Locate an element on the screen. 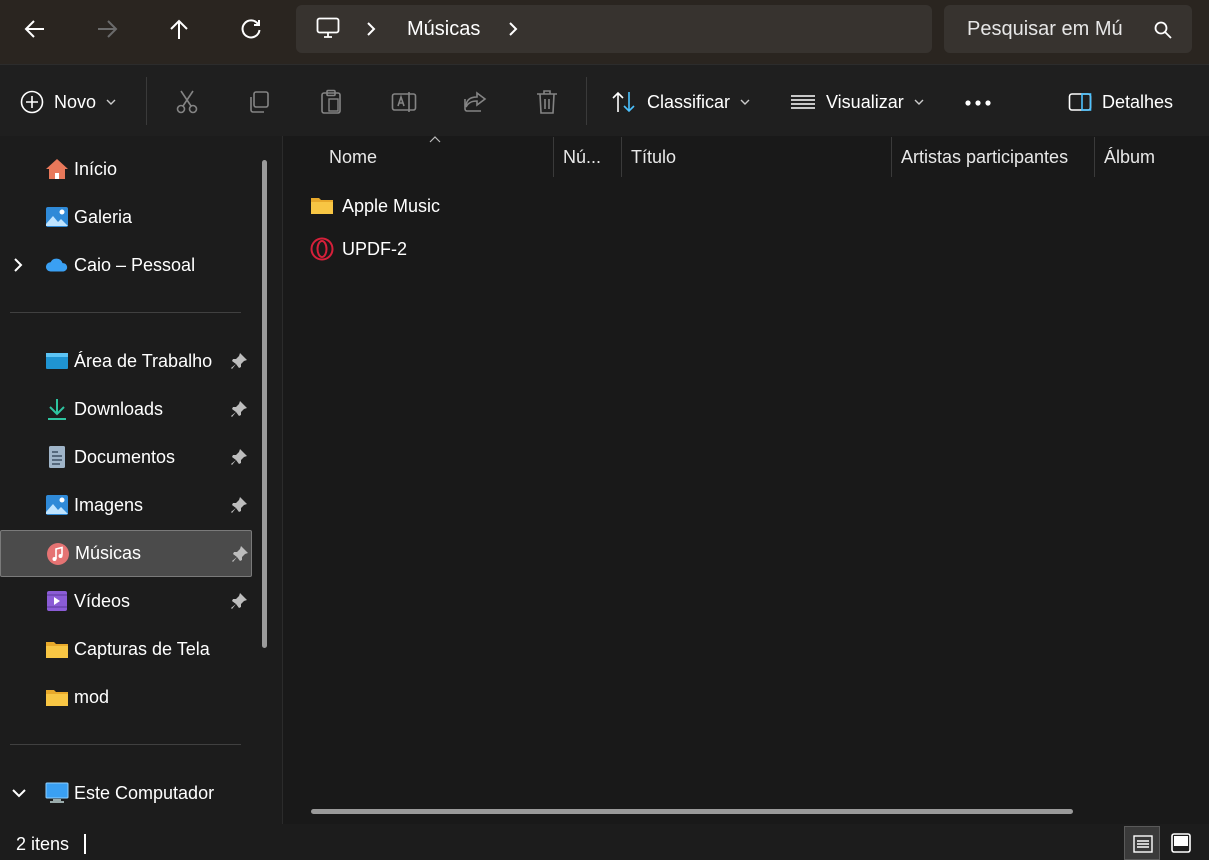 Image resolution: width=1209 pixels, height=860 pixels. pictures-icon is located at coordinates (57, 505).